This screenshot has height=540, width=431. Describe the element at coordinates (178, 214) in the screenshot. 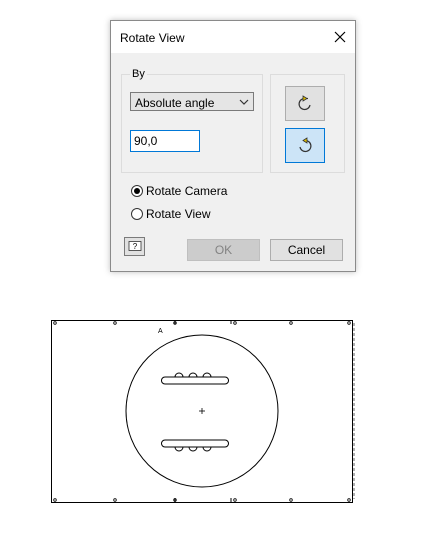

I see `radio-rotate-view-label: Rotate View` at that location.